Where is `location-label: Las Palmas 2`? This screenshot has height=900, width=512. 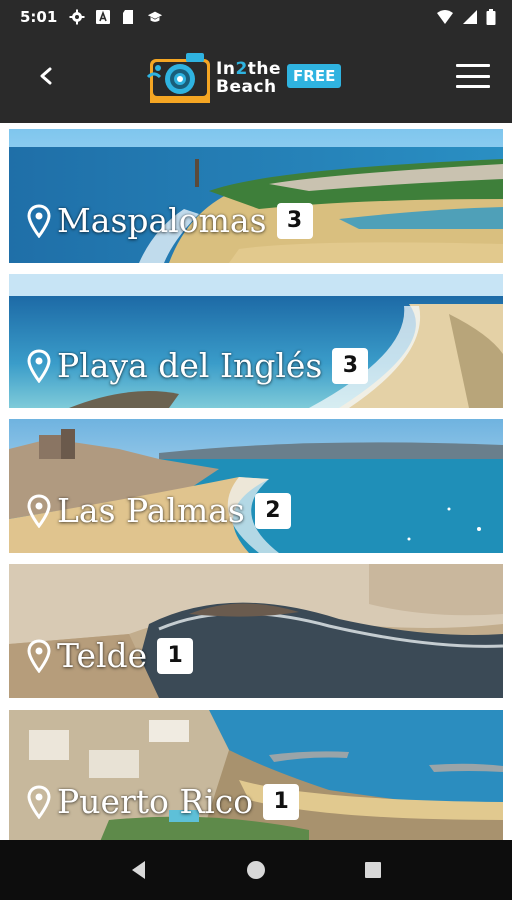
location-label: Las Palmas 2 is located at coordinates (159, 510).